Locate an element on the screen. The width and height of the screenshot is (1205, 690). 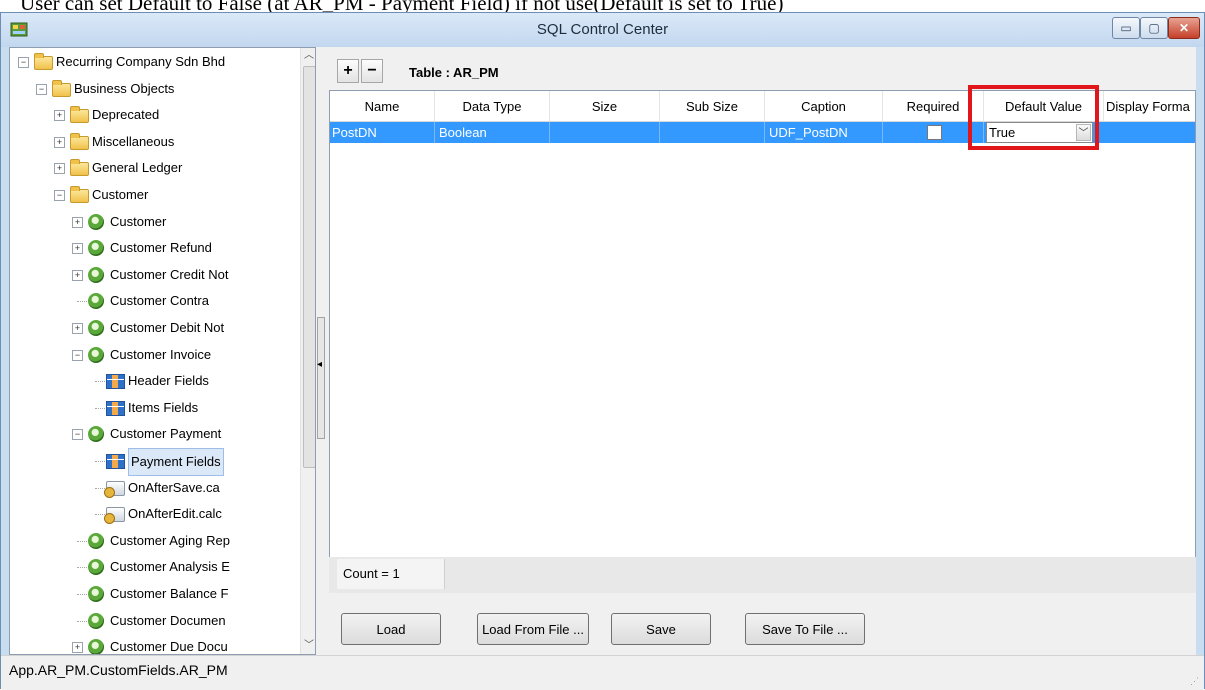
tree-item-label: Customer Debit Not is located at coordinates (167, 327).